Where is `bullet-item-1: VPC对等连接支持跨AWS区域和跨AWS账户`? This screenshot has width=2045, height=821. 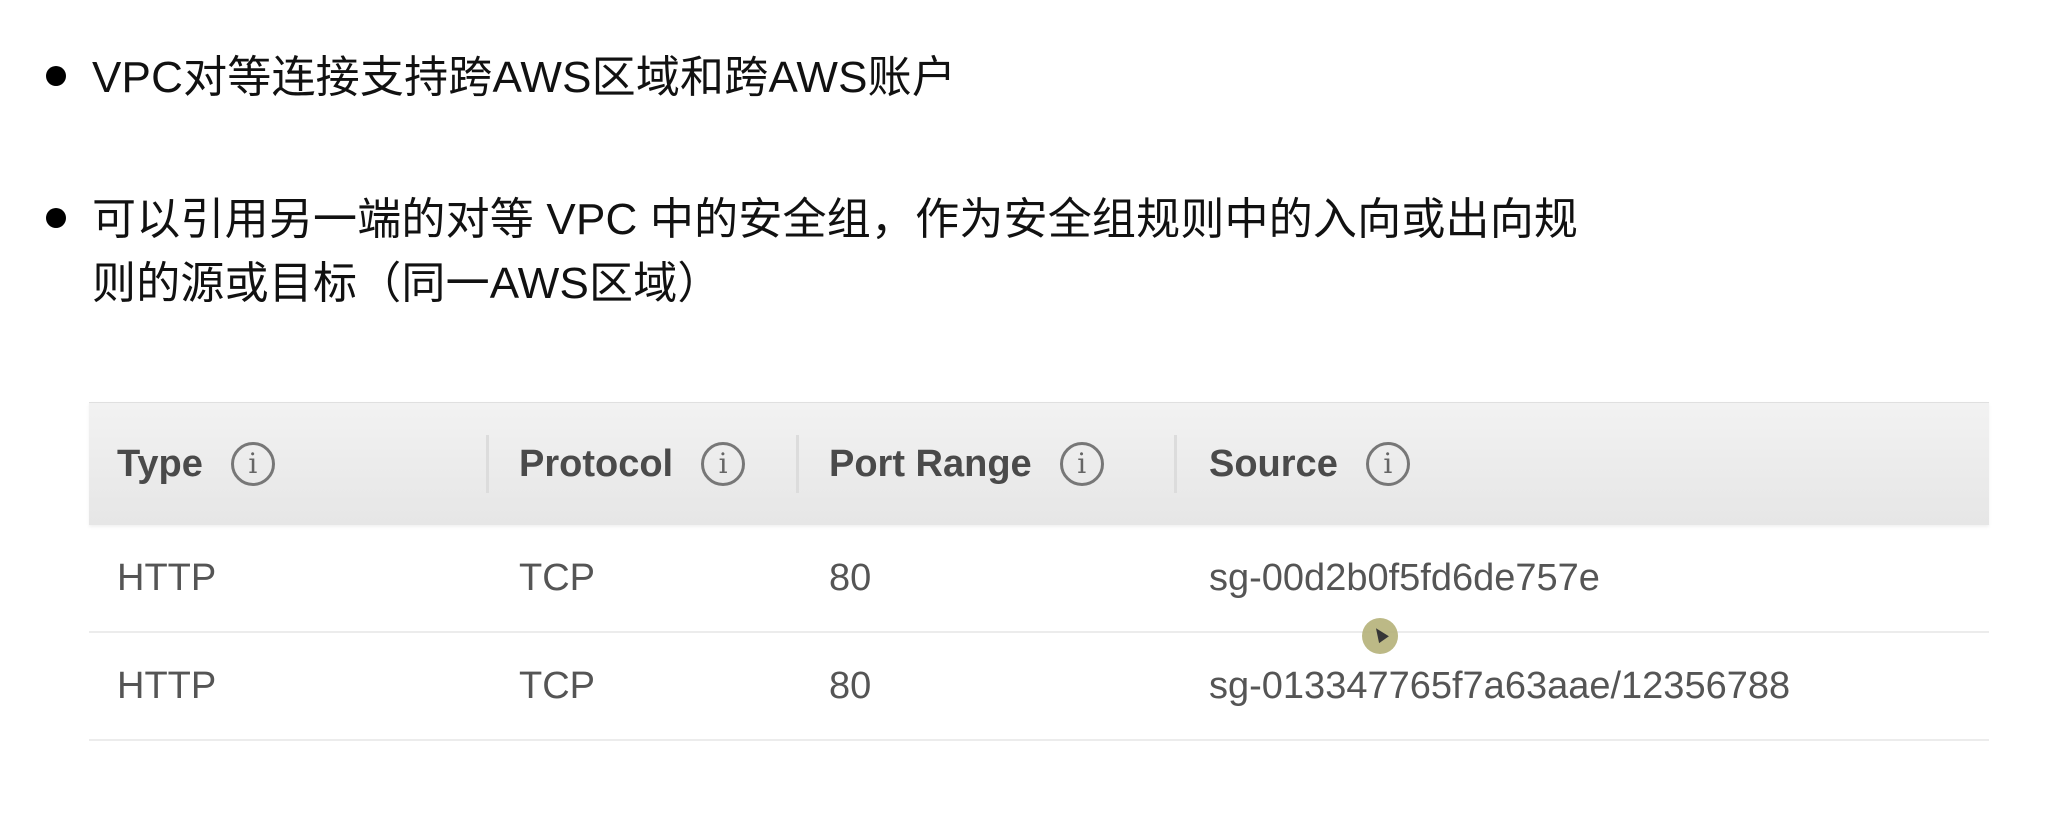
bullet-item-1: VPC对等连接支持跨AWS区域和跨AWS账户 is located at coordinates (501, 78).